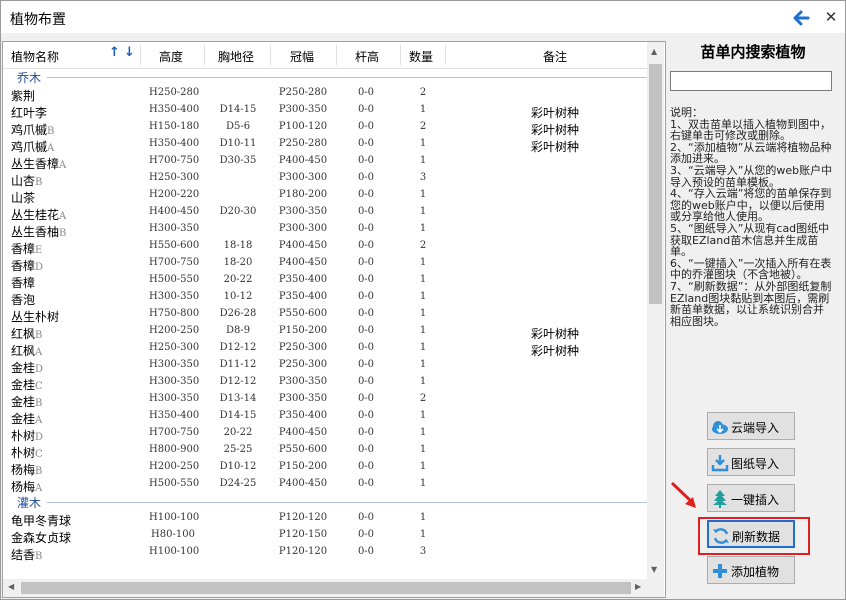 The height and width of the screenshot is (600, 846). I want to click on plant-name: 结香B, so click(26, 554).